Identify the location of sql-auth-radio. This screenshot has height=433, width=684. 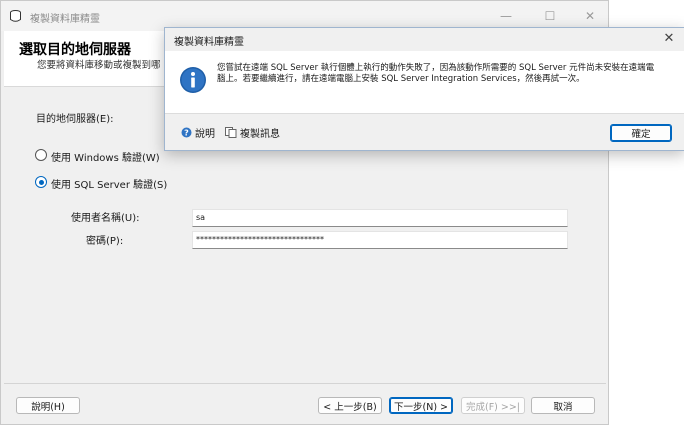
(41, 182).